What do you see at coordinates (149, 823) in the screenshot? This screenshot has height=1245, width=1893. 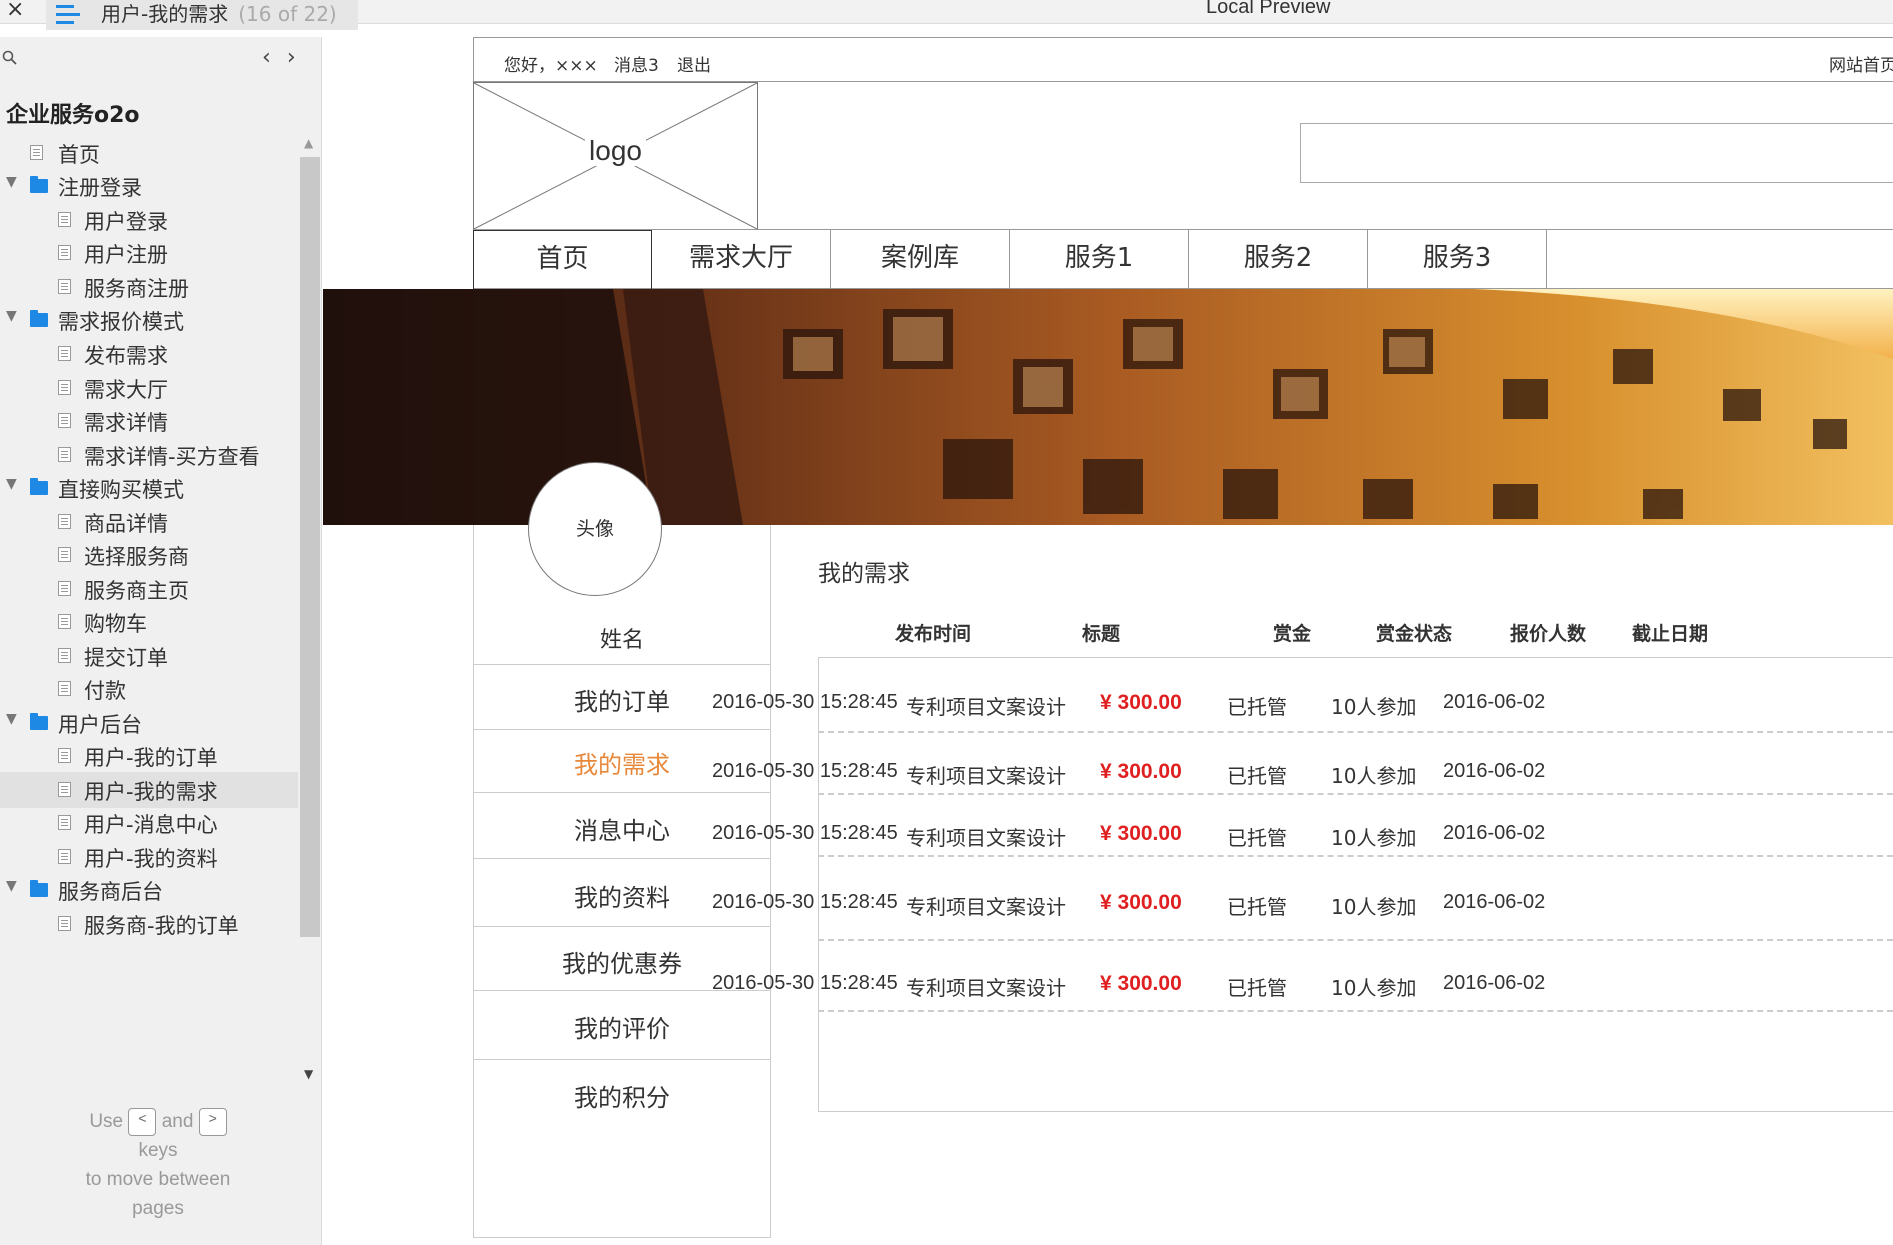 I see `tree-page: 用户-消息中心` at bounding box center [149, 823].